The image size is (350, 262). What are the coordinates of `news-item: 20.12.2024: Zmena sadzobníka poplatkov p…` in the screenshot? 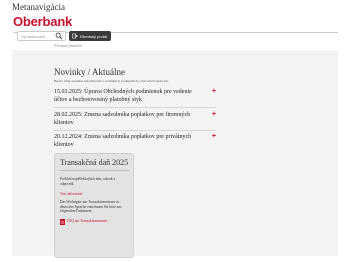 It's located at (135, 141).